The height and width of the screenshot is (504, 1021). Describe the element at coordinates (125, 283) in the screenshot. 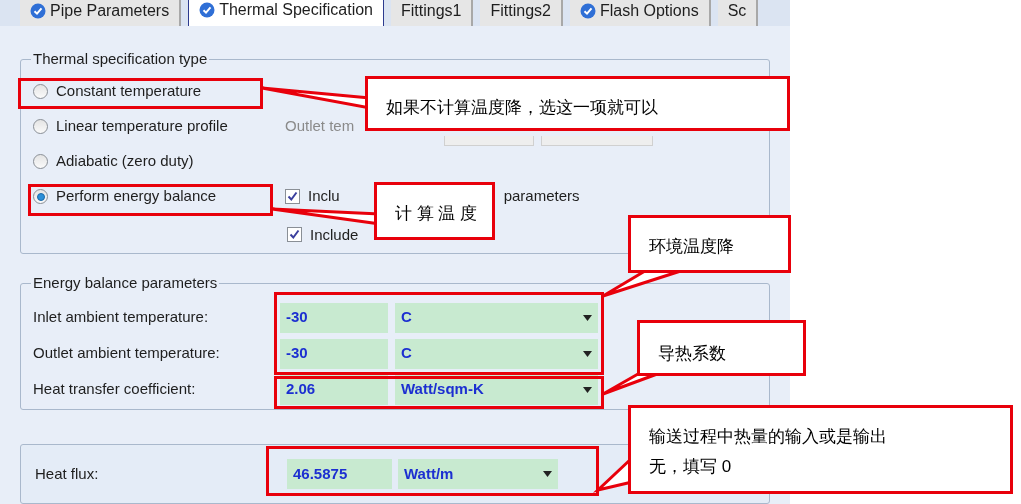

I see `group-title: Energy balance parameters` at that location.